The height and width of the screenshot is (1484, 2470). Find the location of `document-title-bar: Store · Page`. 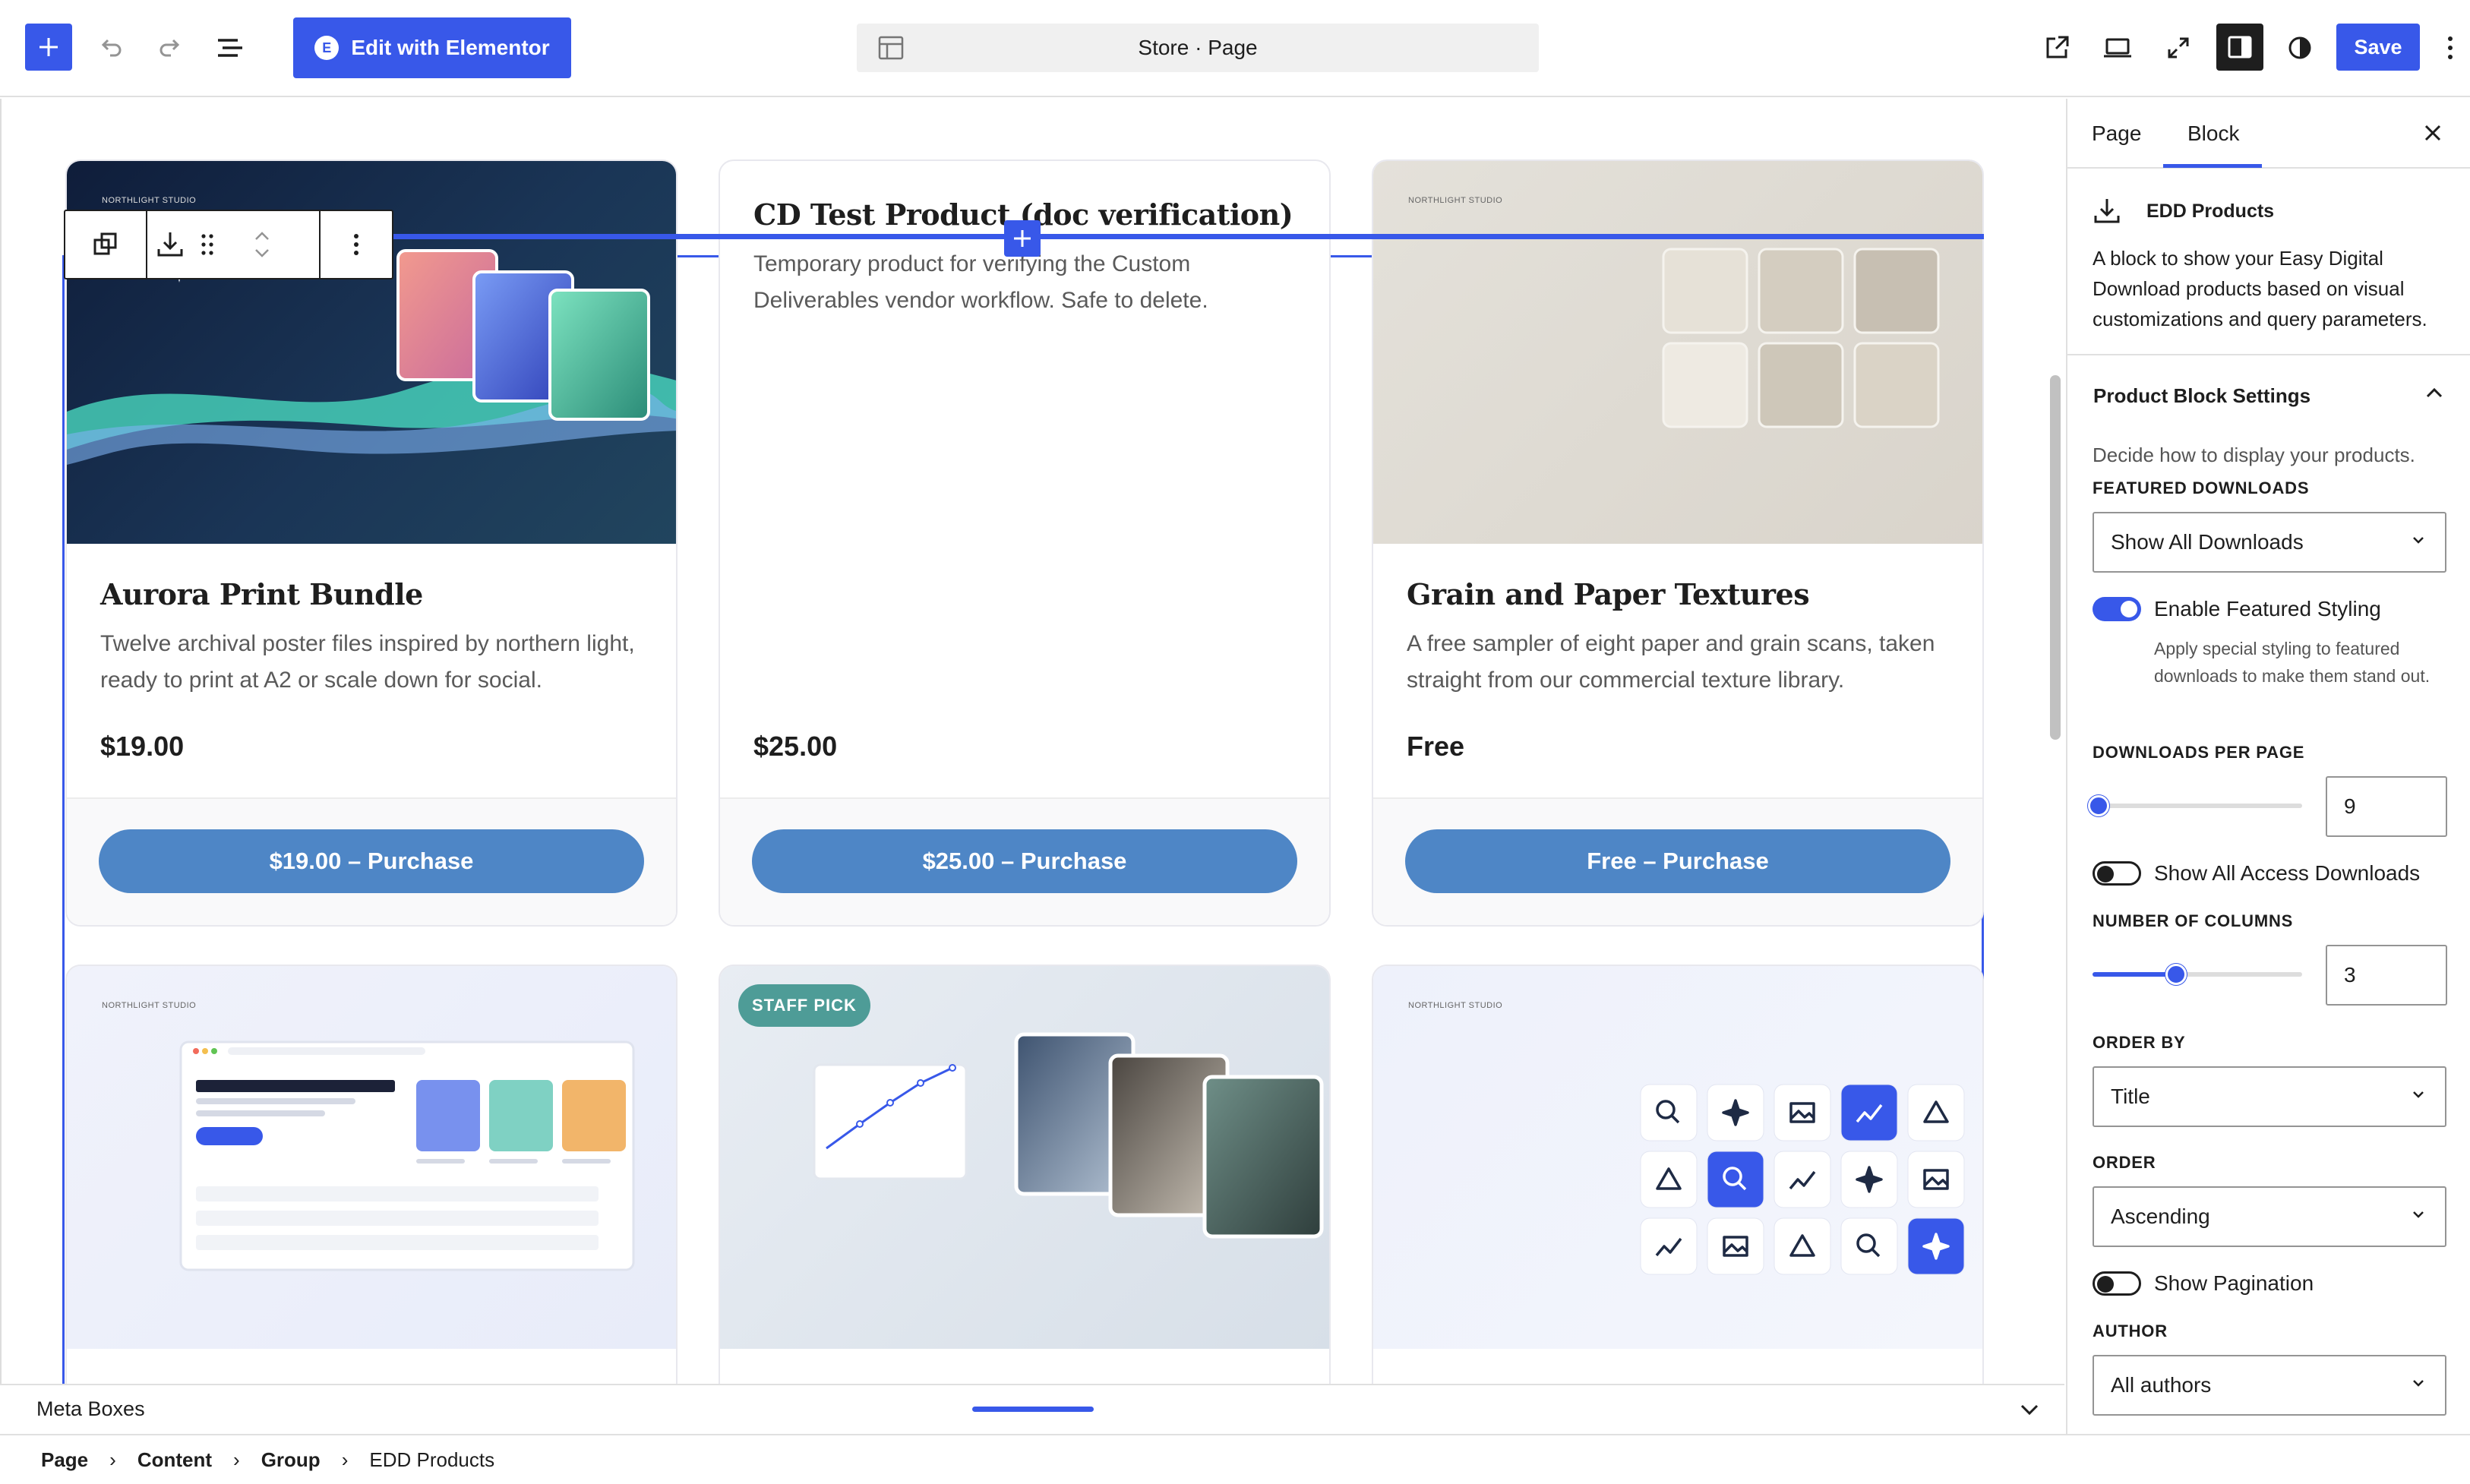

document-title-bar: Store · Page is located at coordinates (1198, 48).